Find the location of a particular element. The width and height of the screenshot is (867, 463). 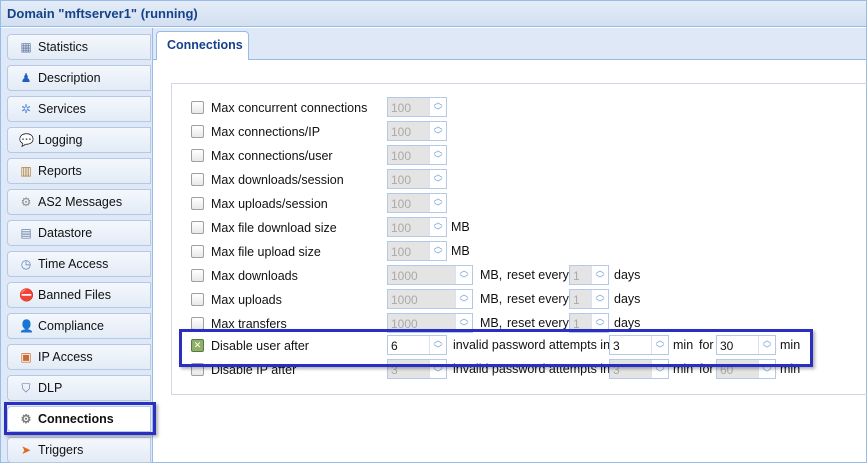

sidebar-item-compliance: 👤 Compliance is located at coordinates (79, 326).